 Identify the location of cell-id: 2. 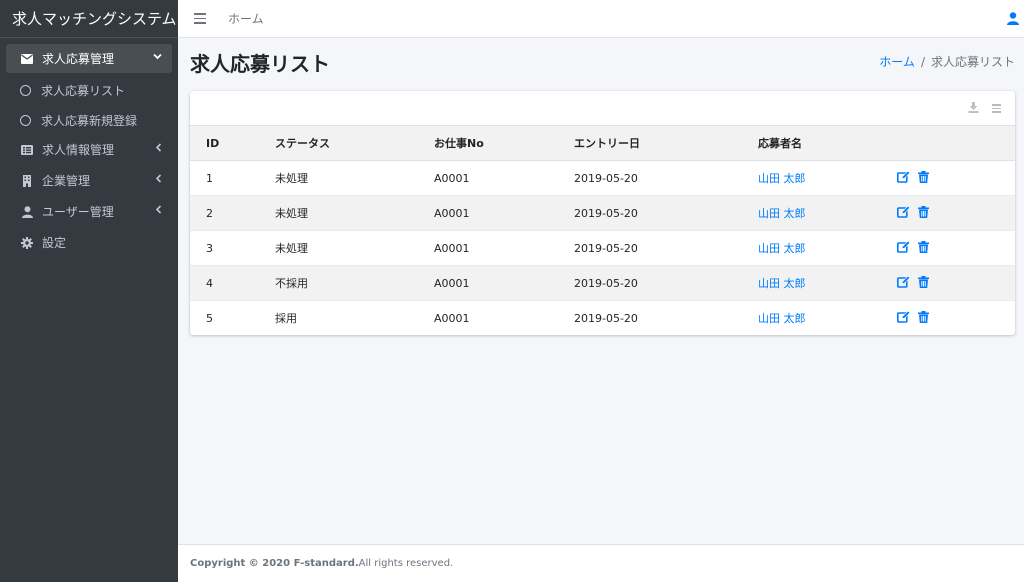
(232, 213).